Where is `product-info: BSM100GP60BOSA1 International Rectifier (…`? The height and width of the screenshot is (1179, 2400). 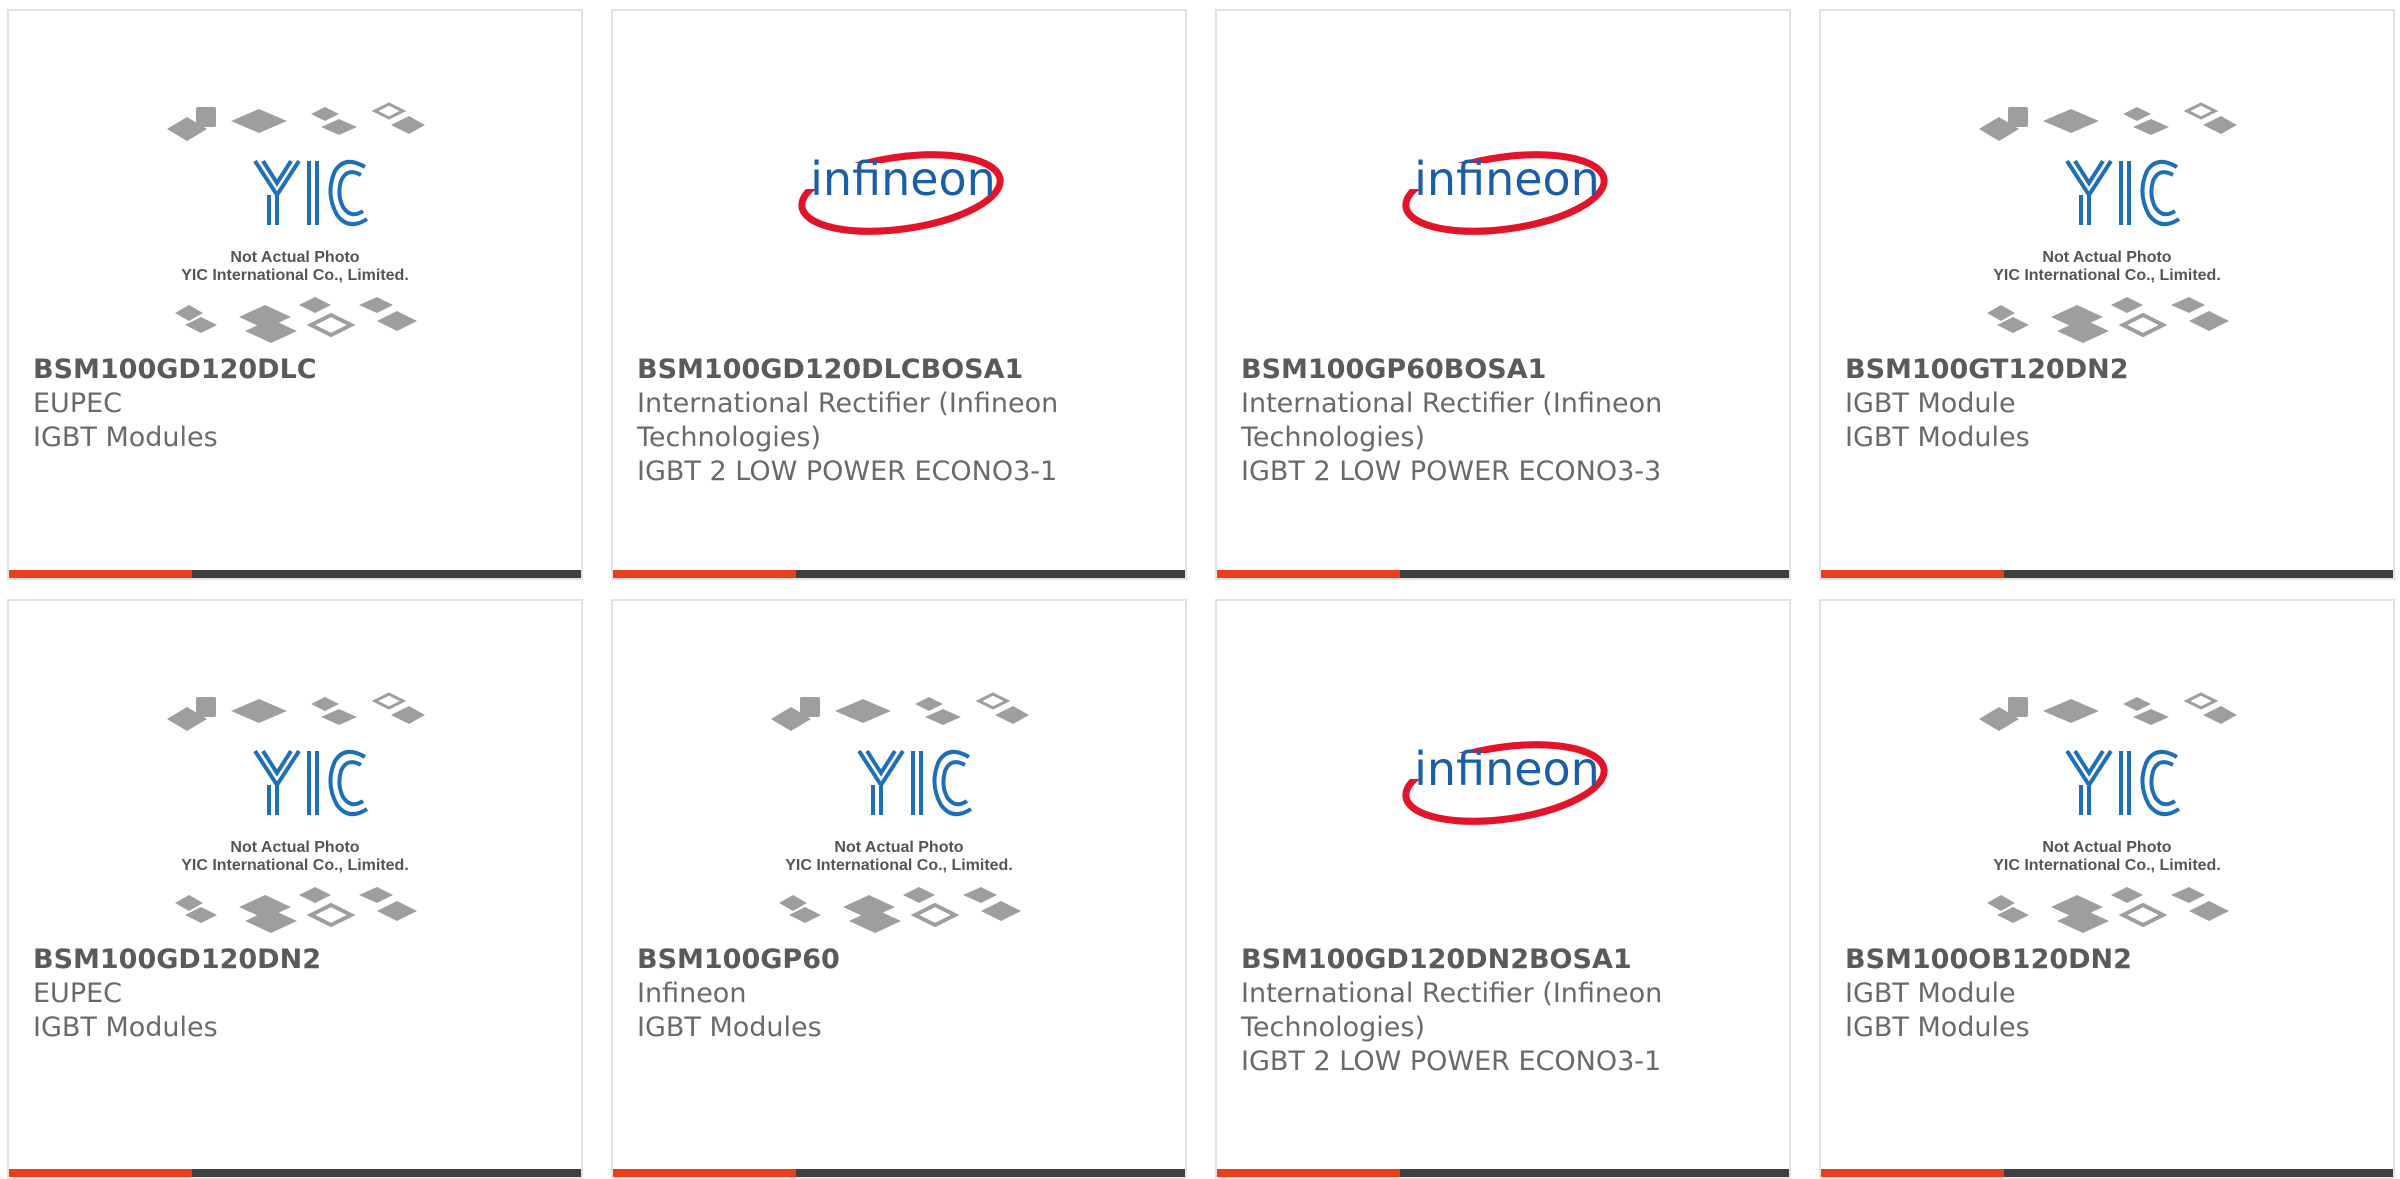 product-info: BSM100GP60BOSA1 International Rectifier (… is located at coordinates (1505, 421).